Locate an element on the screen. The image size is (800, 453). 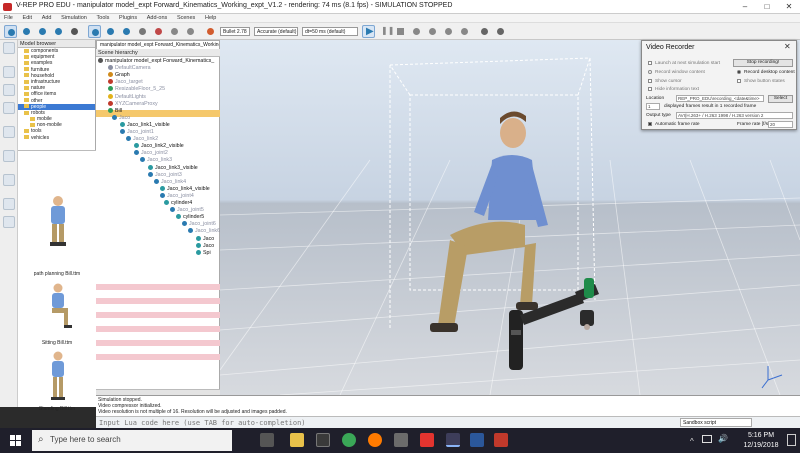
dynamics-toggle is located at coordinates (210, 31).